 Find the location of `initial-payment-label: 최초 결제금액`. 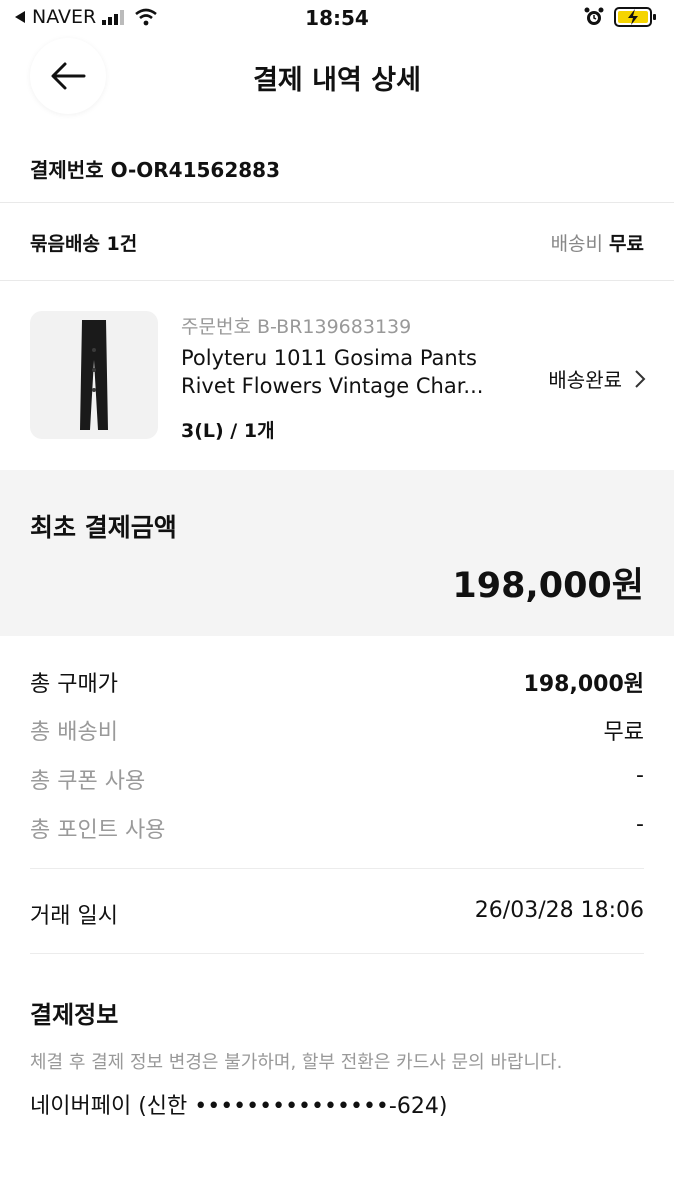

initial-payment-label: 최초 결제금액 is located at coordinates (103, 527).